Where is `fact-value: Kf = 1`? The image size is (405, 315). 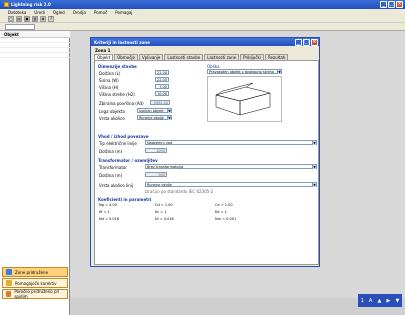
fact-value: Kf = 1 is located at coordinates (104, 212).